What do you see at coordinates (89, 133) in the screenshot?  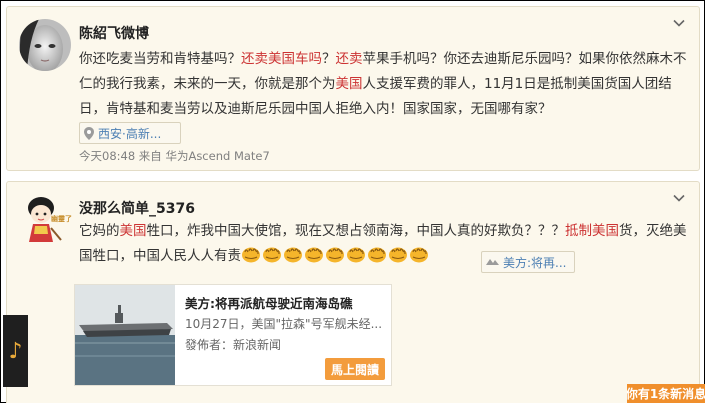 I see `location-pin-icon` at bounding box center [89, 133].